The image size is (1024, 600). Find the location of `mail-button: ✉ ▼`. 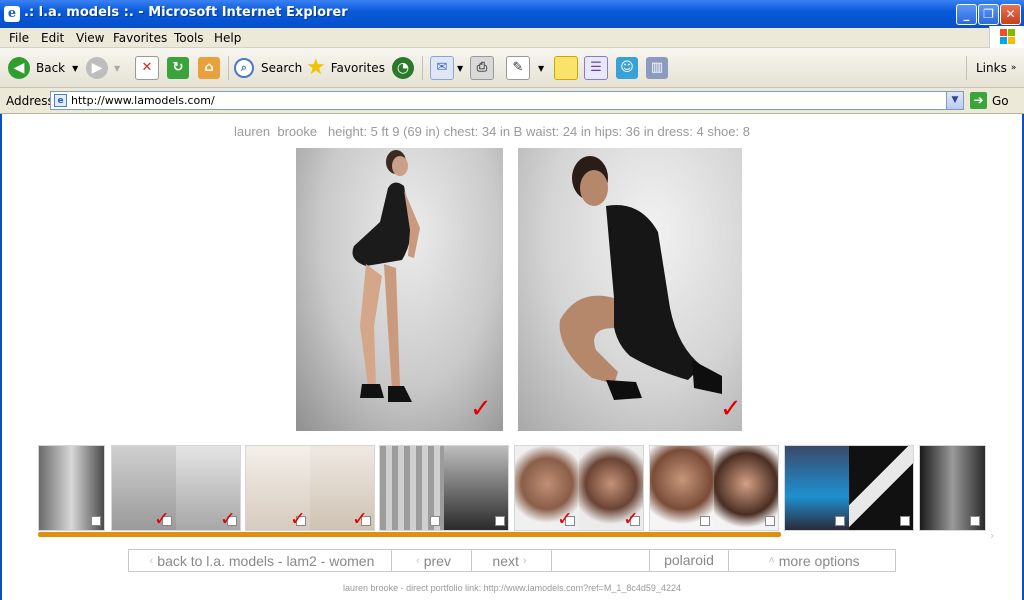

mail-button: ✉ ▼ is located at coordinates (446, 68).